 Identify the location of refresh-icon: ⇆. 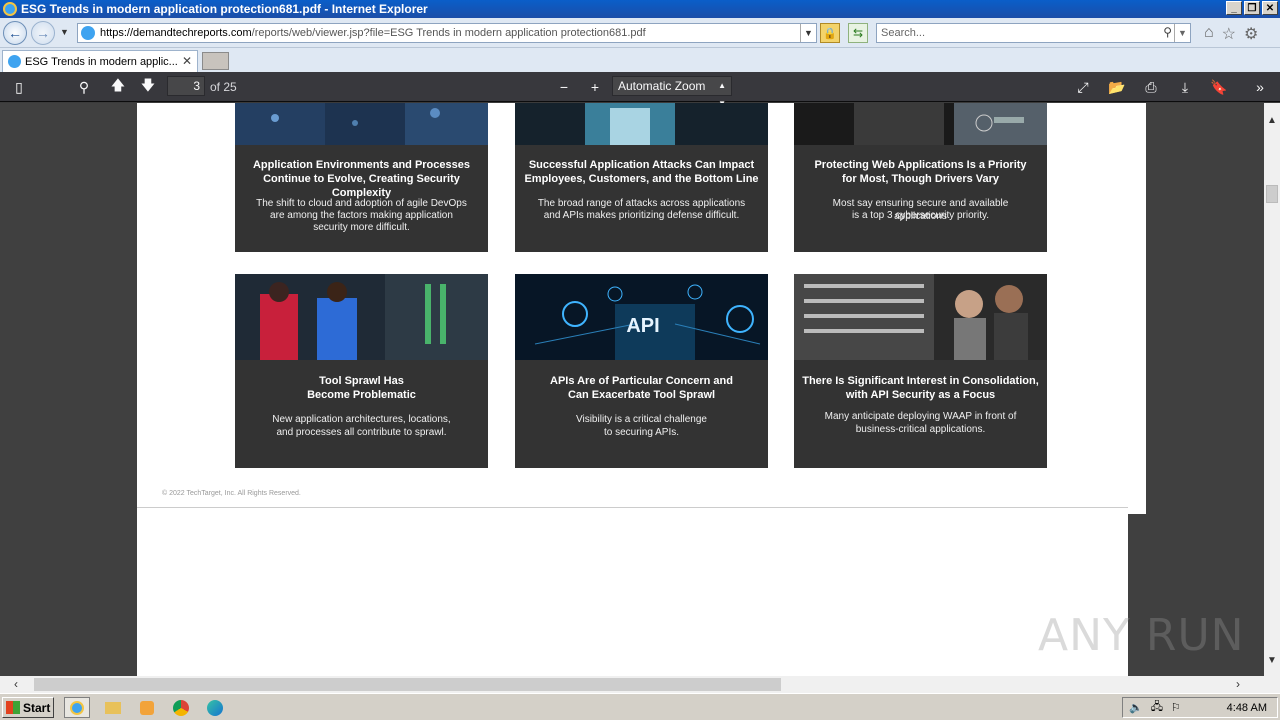
(858, 33).